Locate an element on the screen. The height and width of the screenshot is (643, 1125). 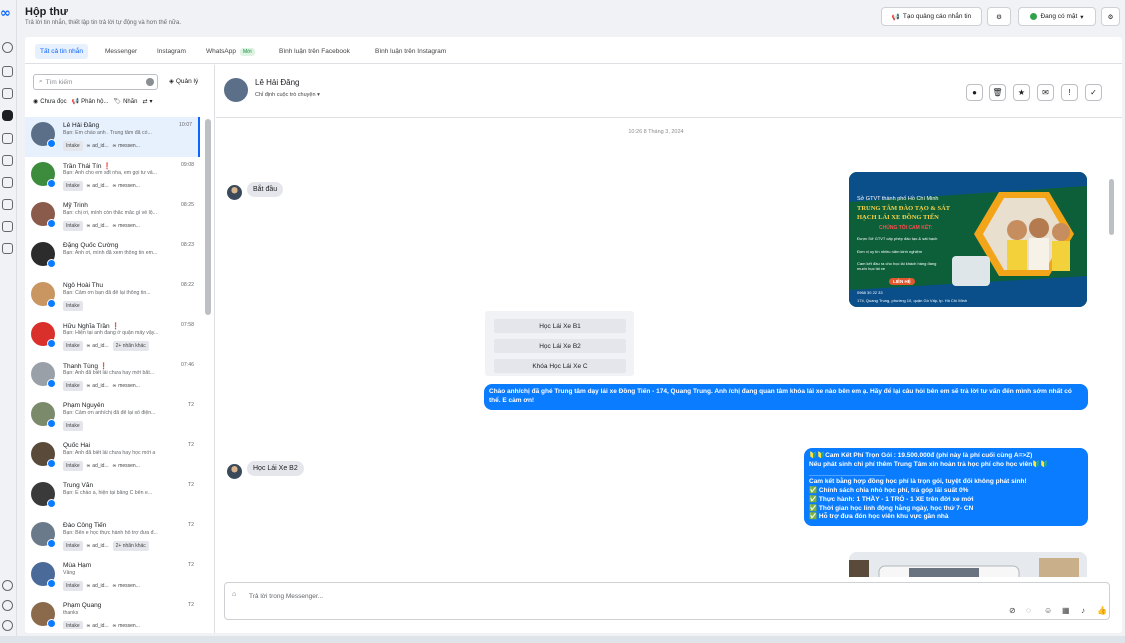
avatar-icon is located at coordinates (7, 47).